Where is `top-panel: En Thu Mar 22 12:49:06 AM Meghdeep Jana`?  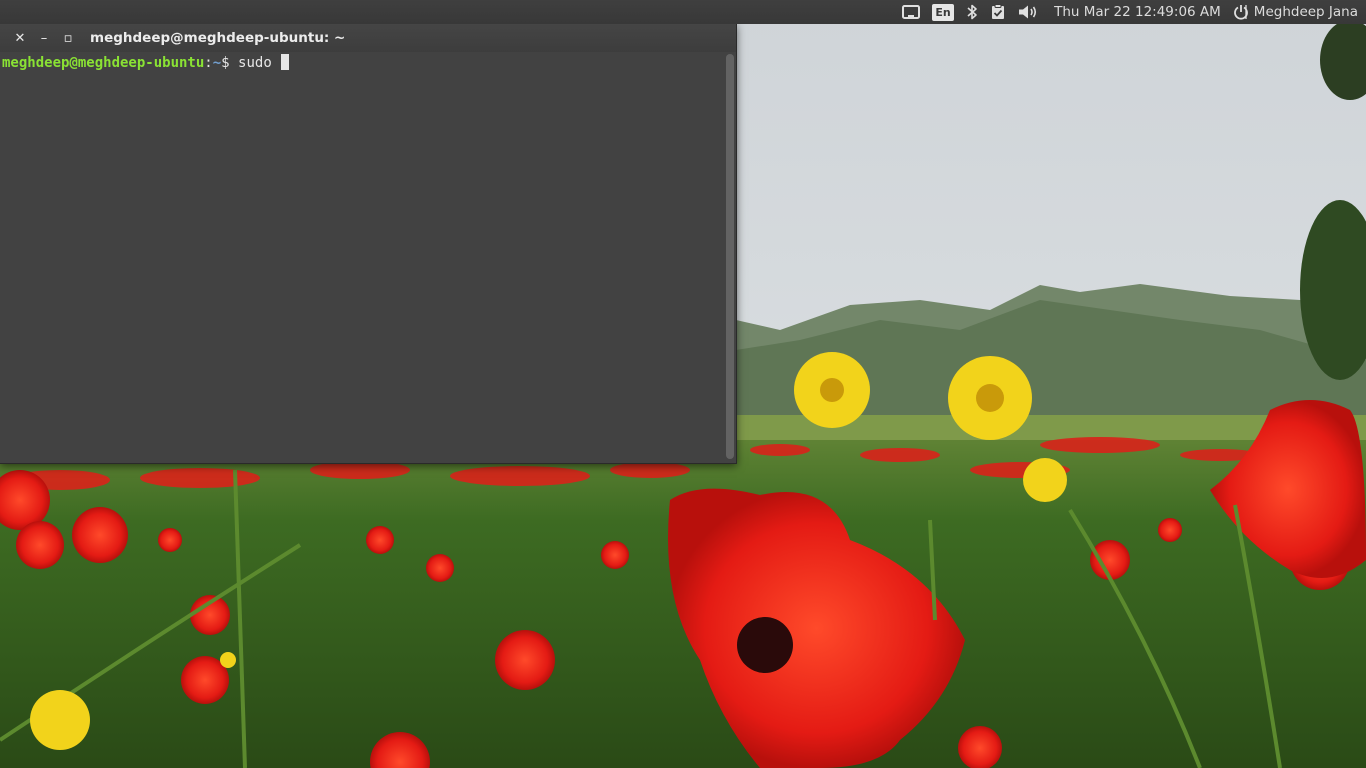 top-panel: En Thu Mar 22 12:49:06 AM Meghdeep Jana is located at coordinates (683, 12).